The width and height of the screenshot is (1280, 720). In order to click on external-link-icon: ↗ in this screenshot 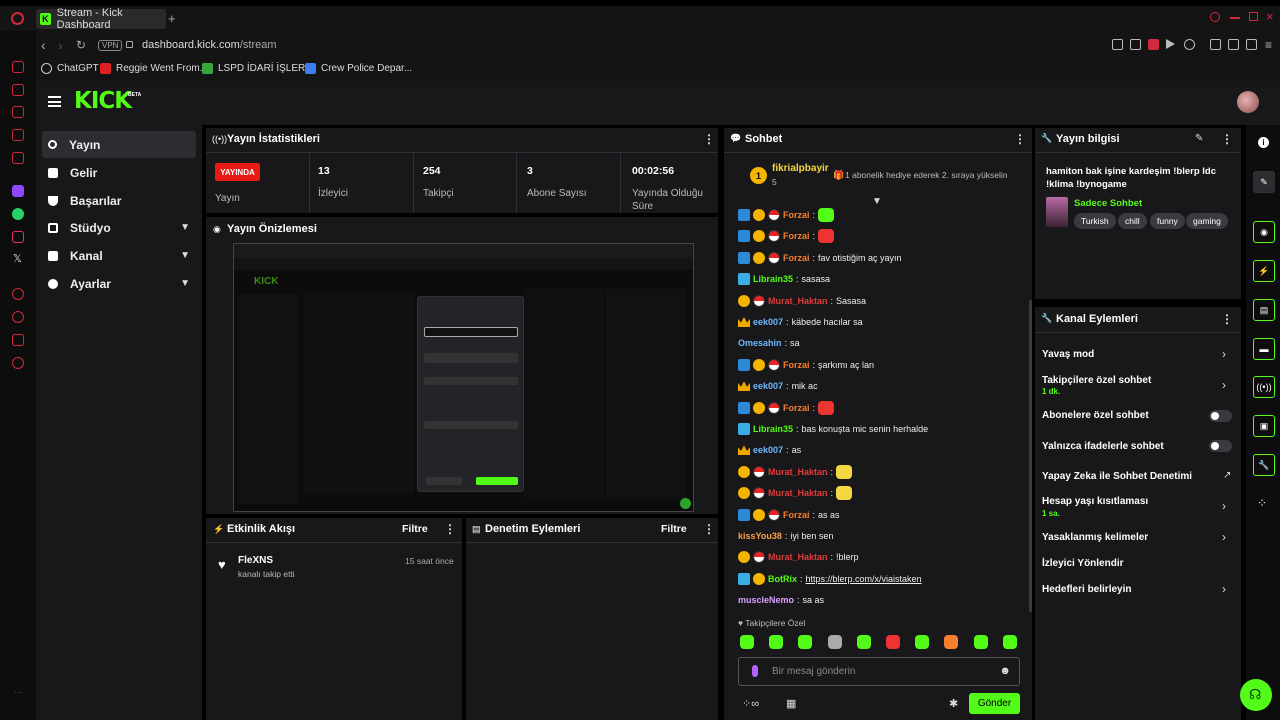, I will do `click(1227, 475)`.